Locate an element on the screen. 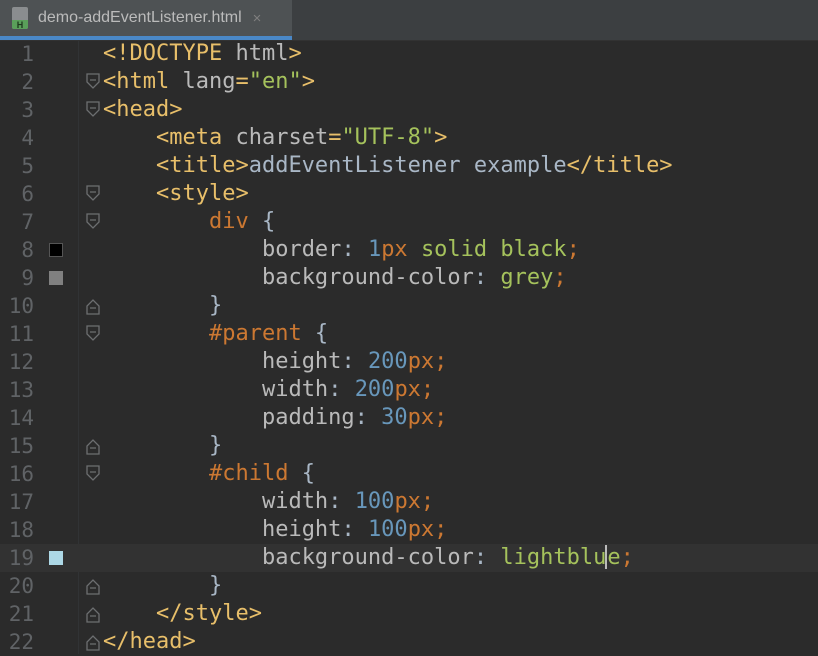  code-text: border: 1px solid black; is located at coordinates (341, 250).